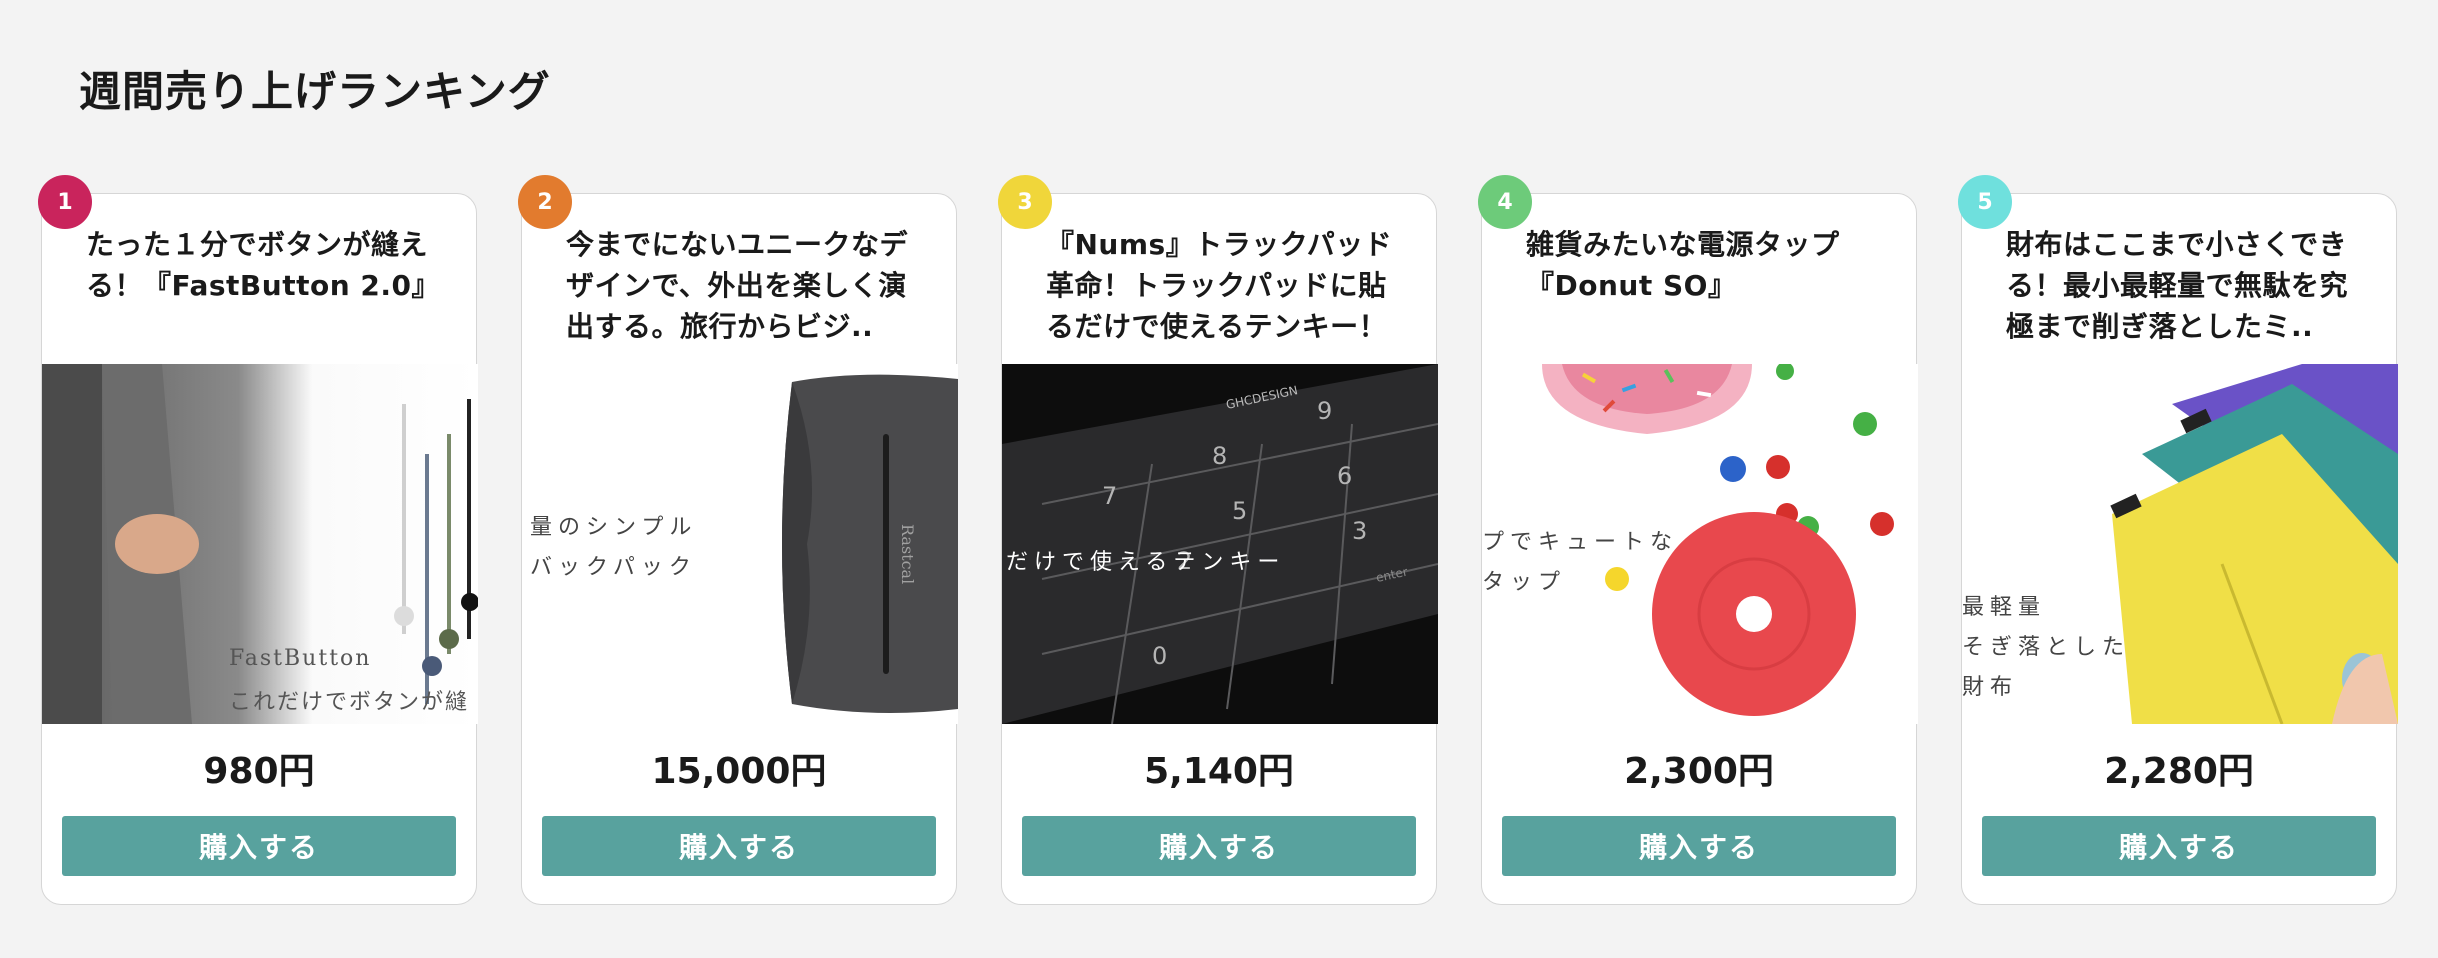  I want to click on page-title: 週間売り上げランキング, so click(315, 91).